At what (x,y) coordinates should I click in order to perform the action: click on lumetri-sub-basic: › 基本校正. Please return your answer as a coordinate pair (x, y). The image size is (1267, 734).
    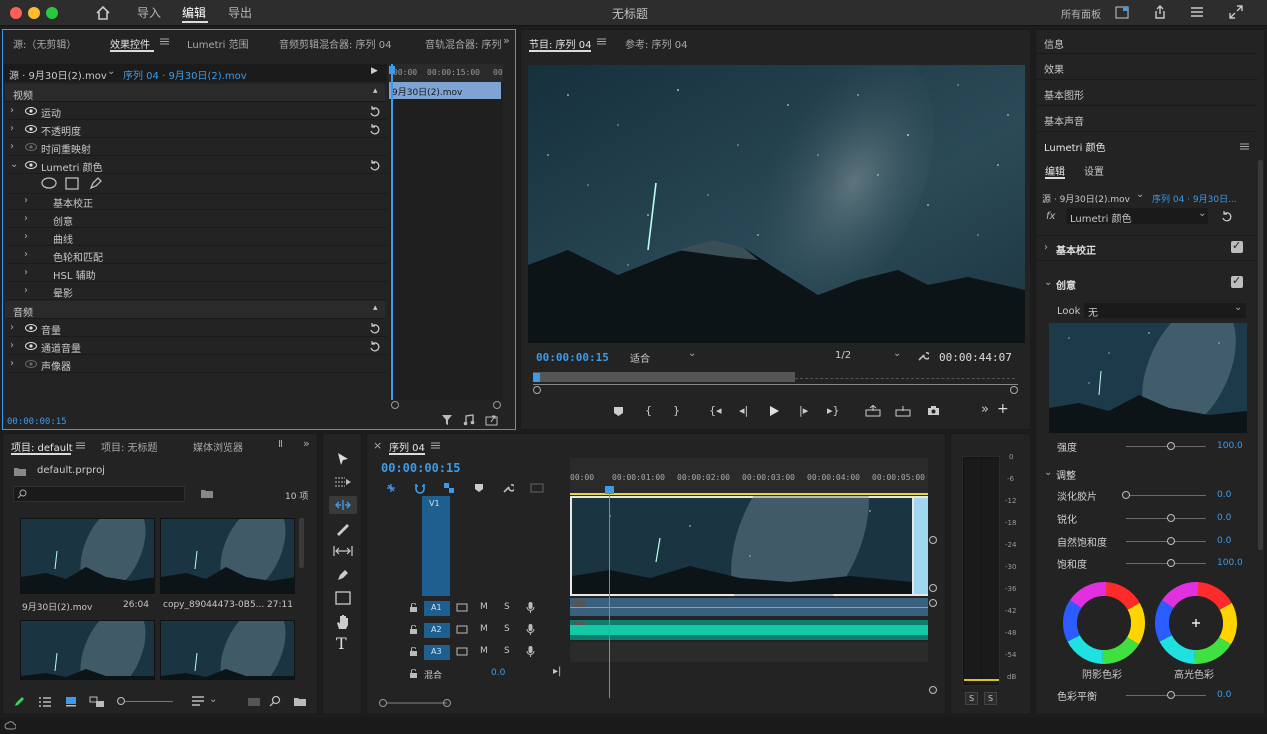
    Looking at the image, I should click on (197, 201).